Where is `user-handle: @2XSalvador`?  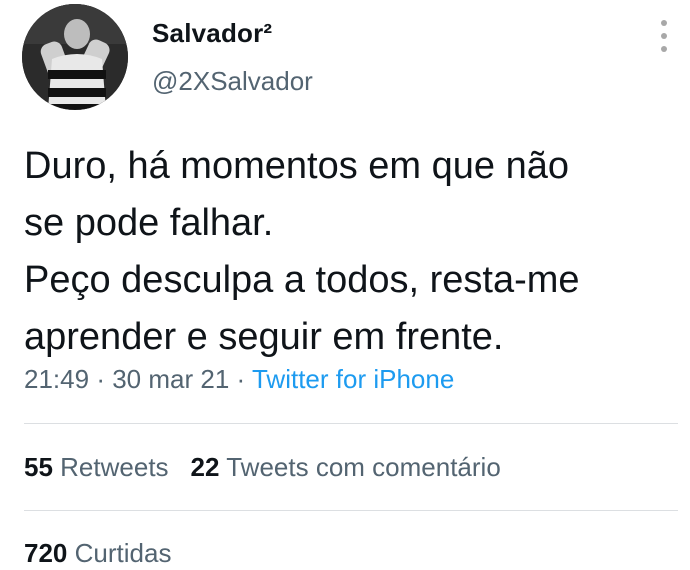 user-handle: @2XSalvador is located at coordinates (232, 81).